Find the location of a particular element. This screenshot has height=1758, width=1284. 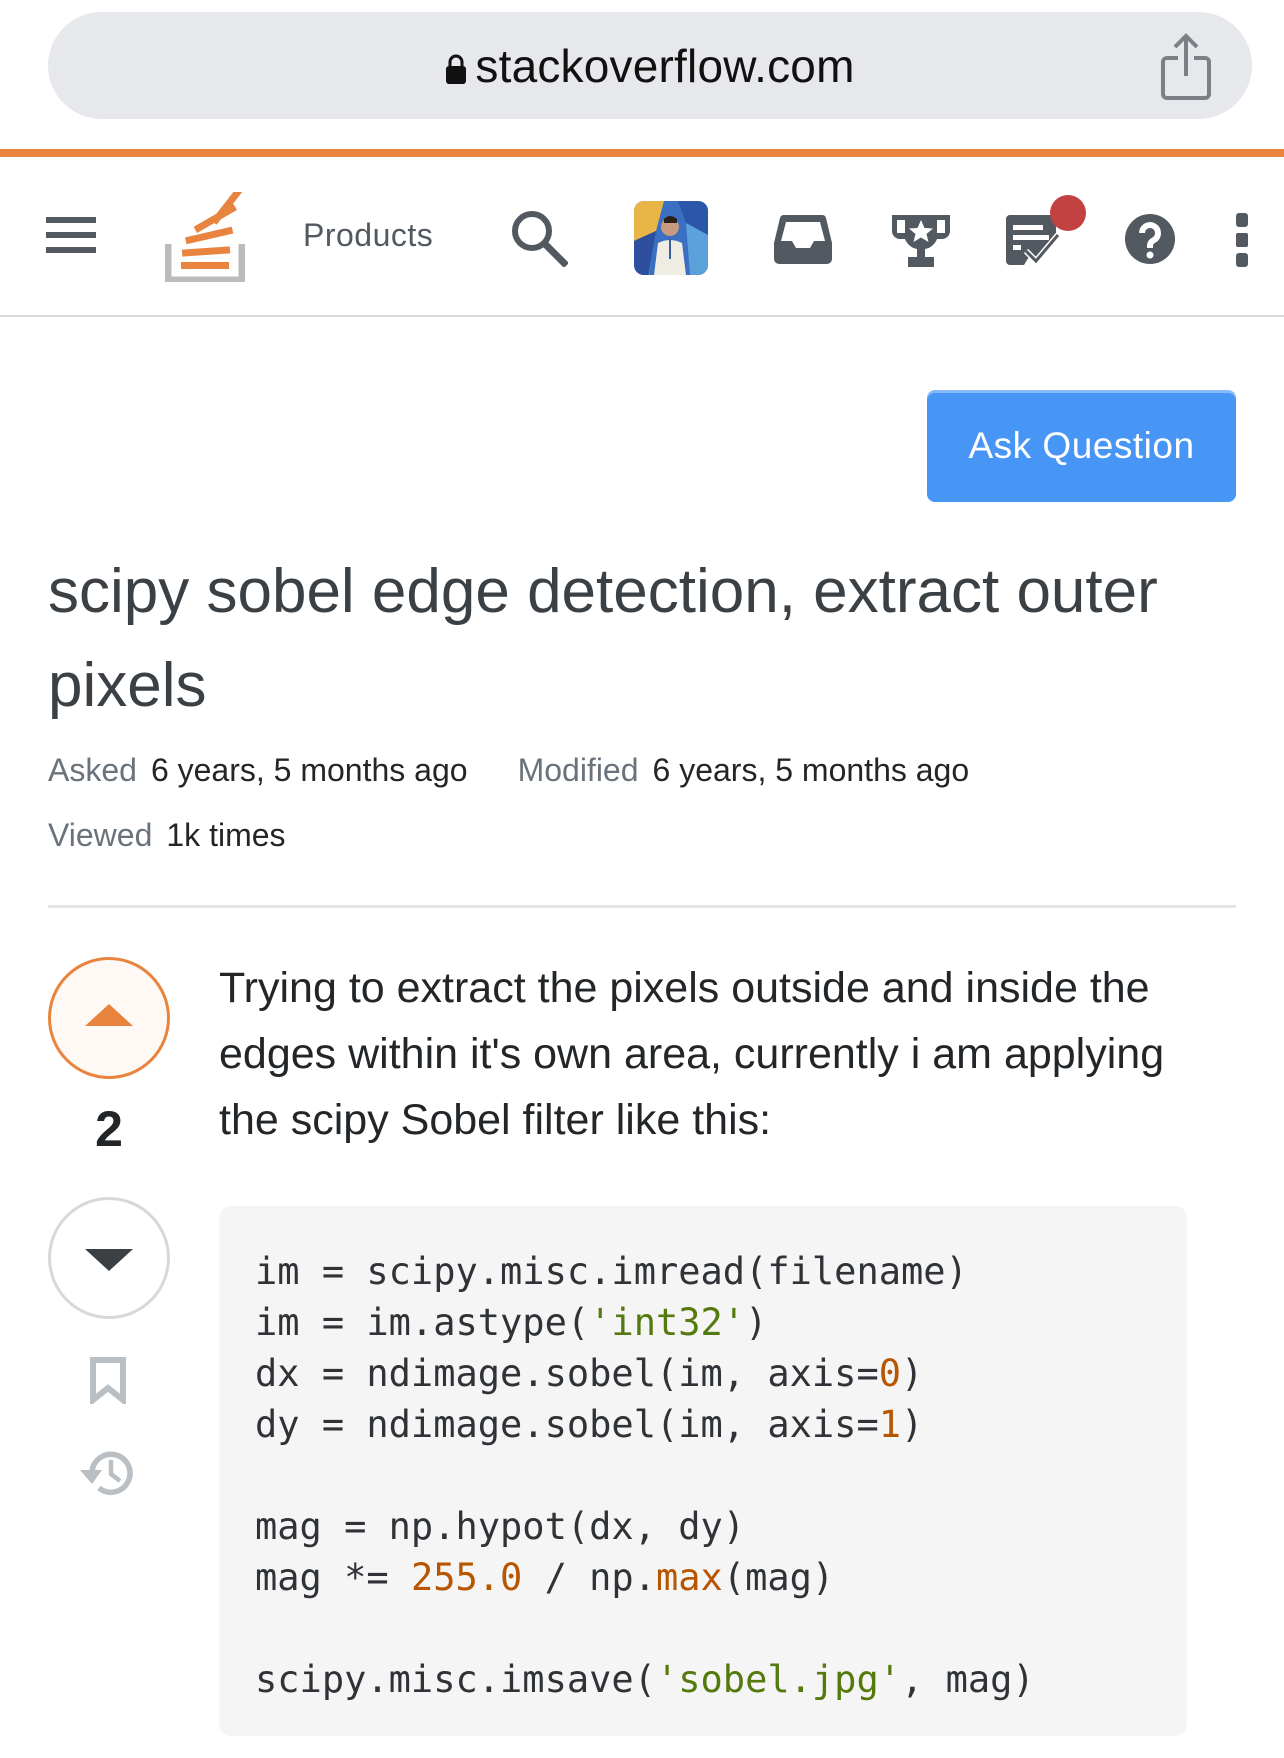

question-views: Viewed 1k times is located at coordinates (167, 835).